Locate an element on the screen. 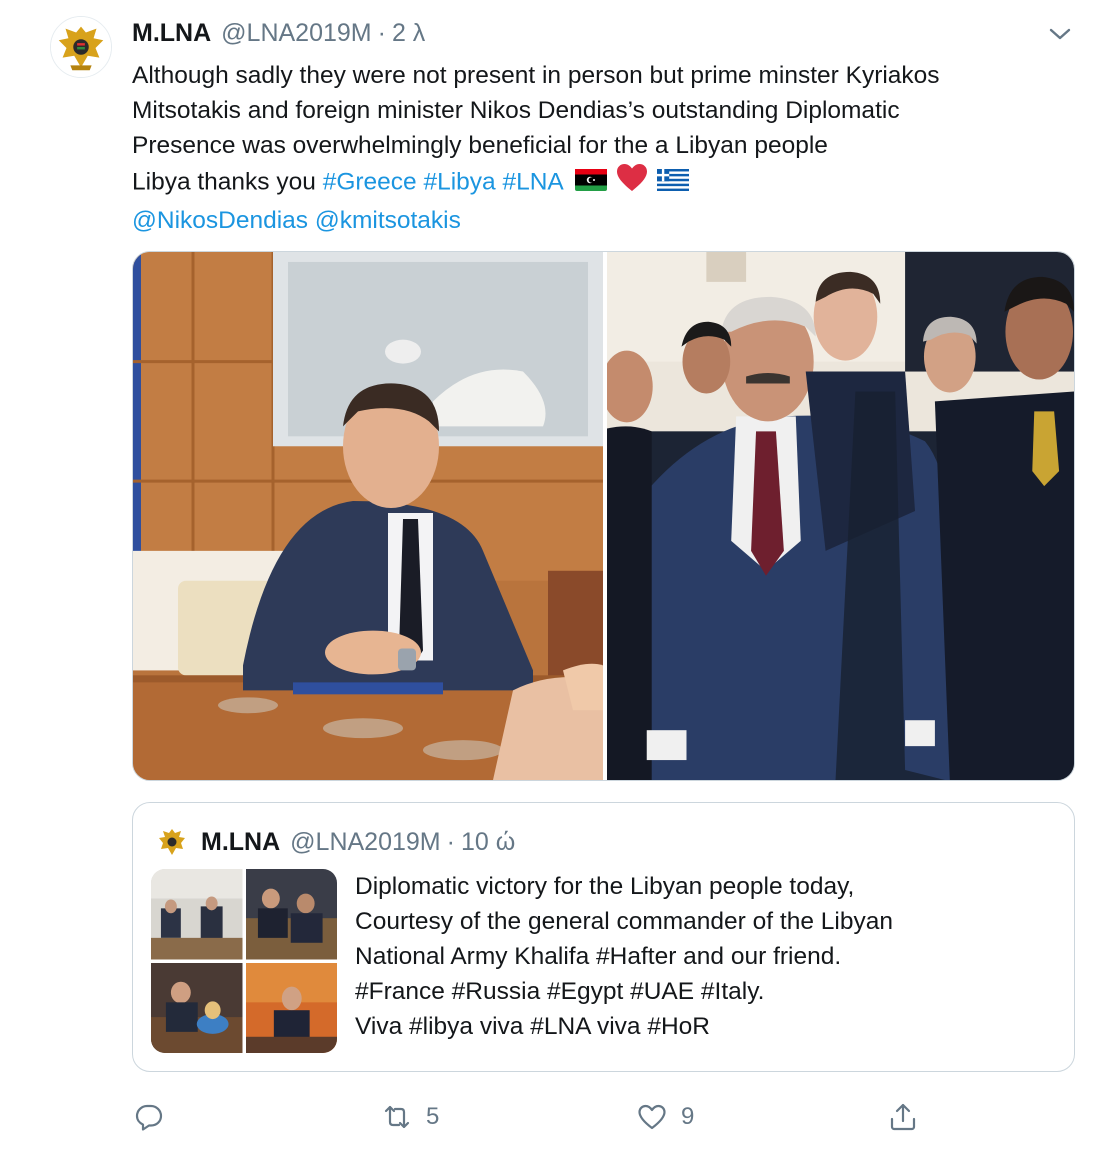 This screenshot has height=1150, width=1100. like-button: 9 is located at coordinates (665, 1117).